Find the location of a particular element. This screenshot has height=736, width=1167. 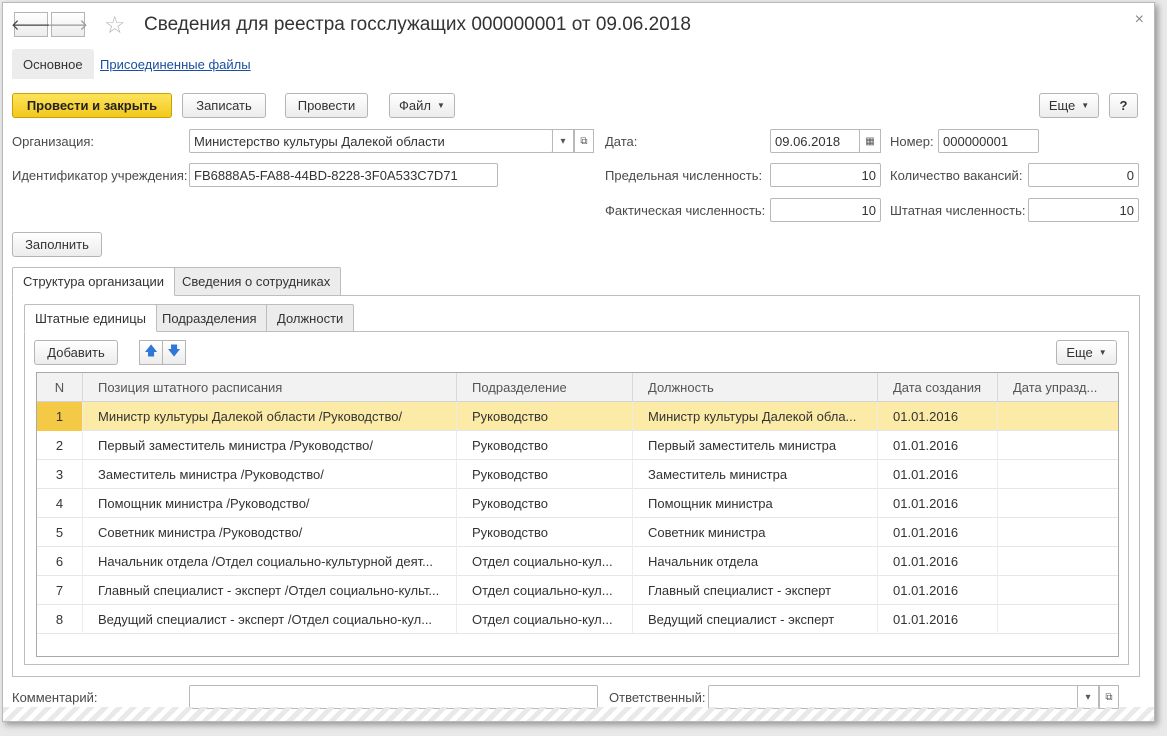

staff-count-field: 10 is located at coordinates (1083, 210).